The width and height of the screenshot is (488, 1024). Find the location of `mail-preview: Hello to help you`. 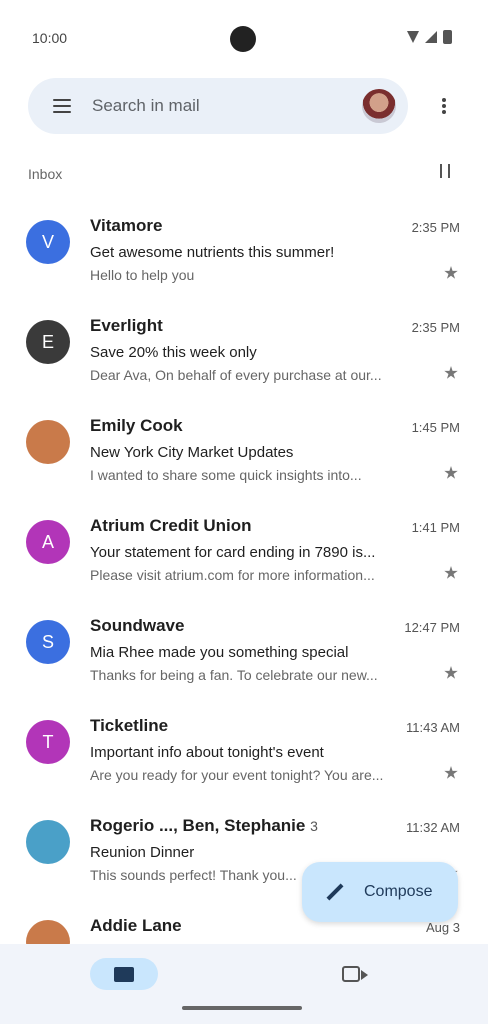

mail-preview: Hello to help you is located at coordinates (142, 275).